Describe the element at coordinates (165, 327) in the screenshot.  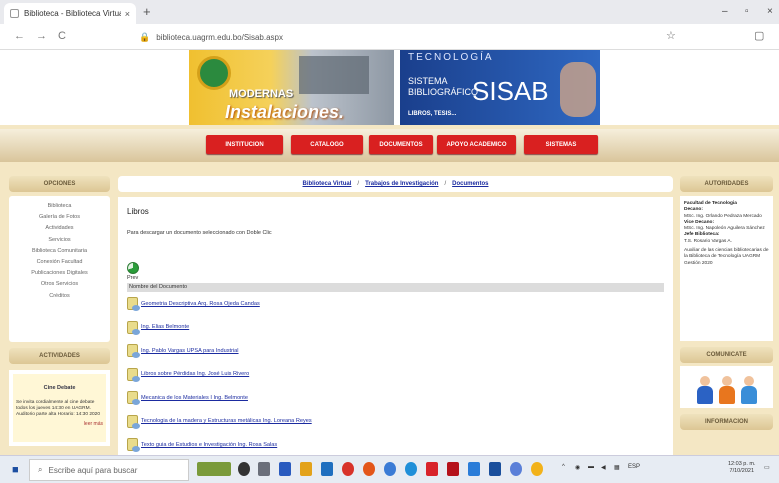
I see `document-link: Ing. Elias Belmonte` at that location.